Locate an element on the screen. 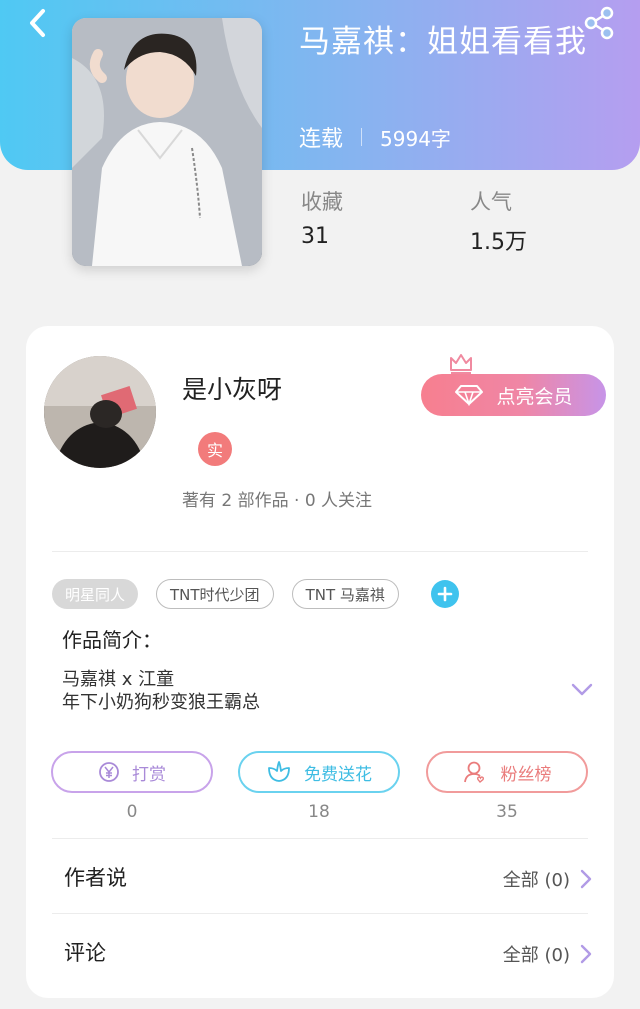  add-tag-button is located at coordinates (444, 594).